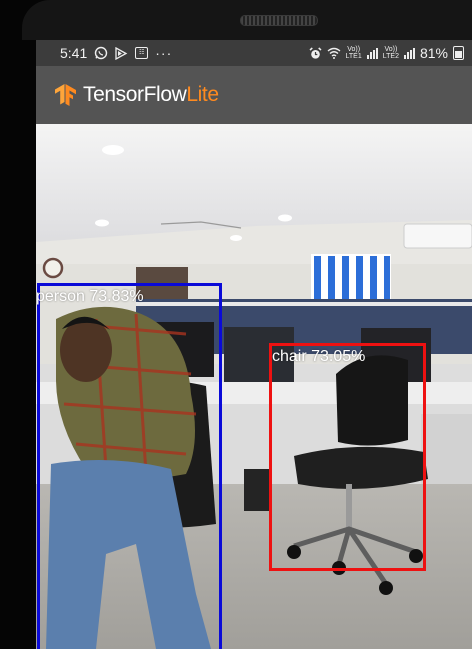 This screenshot has height=649, width=472. I want to click on phone-top-edge, so click(247, 20).